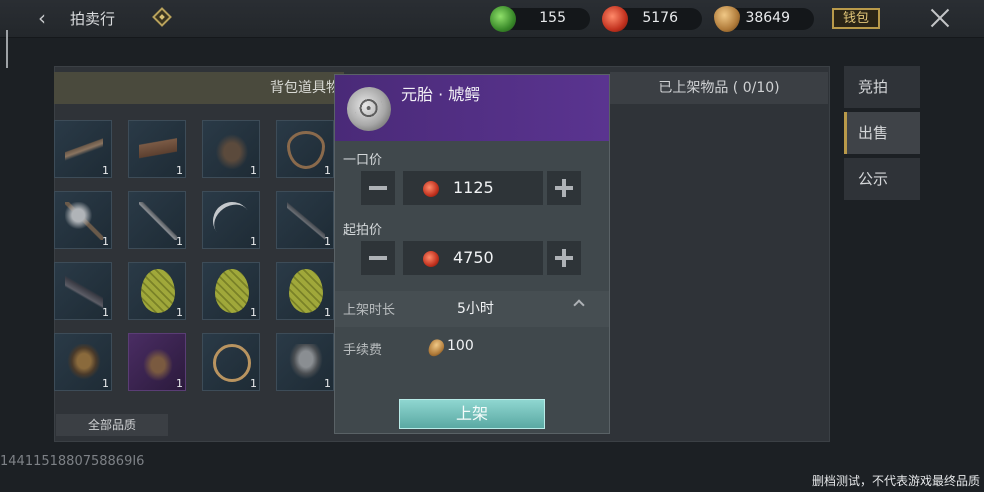  I want to click on horns-item-icon, so click(158, 363).